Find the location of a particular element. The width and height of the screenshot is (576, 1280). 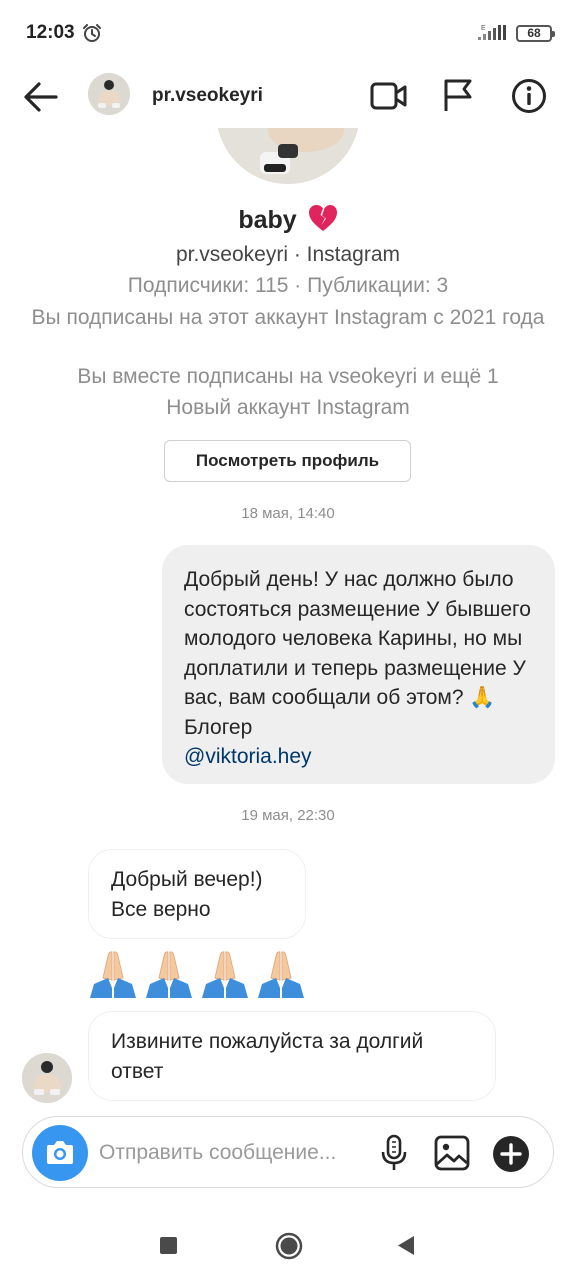

battery-indicator: 68 is located at coordinates (535, 33).